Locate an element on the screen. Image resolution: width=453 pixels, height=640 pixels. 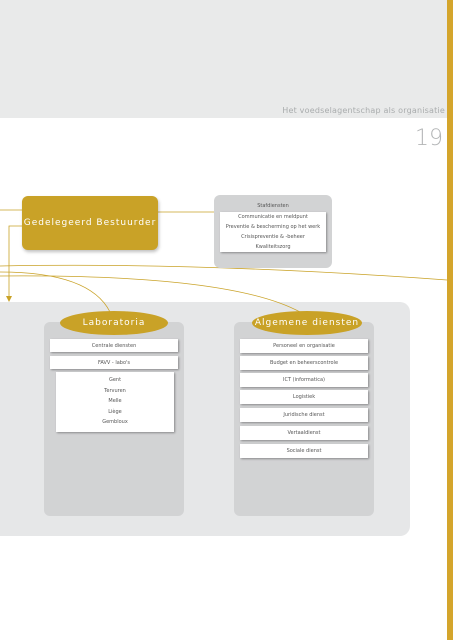
staff-item: Communicatie en meldpunt is located at coordinates (273, 217).